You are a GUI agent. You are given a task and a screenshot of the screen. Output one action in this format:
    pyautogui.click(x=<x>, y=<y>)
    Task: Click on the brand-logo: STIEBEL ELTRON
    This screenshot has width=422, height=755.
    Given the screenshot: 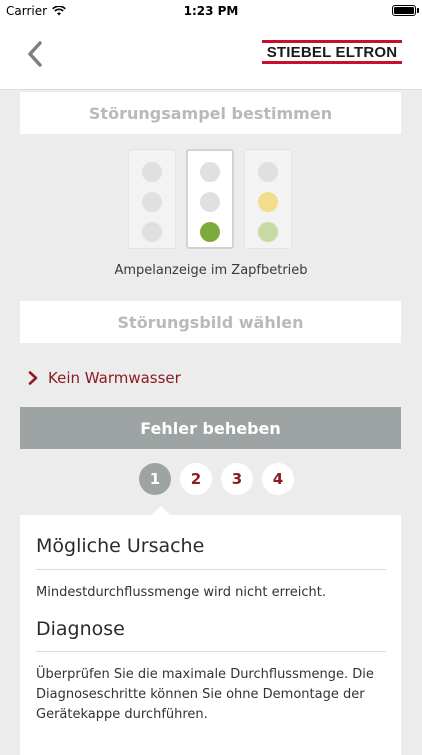 What is the action you would take?
    pyautogui.click(x=332, y=52)
    